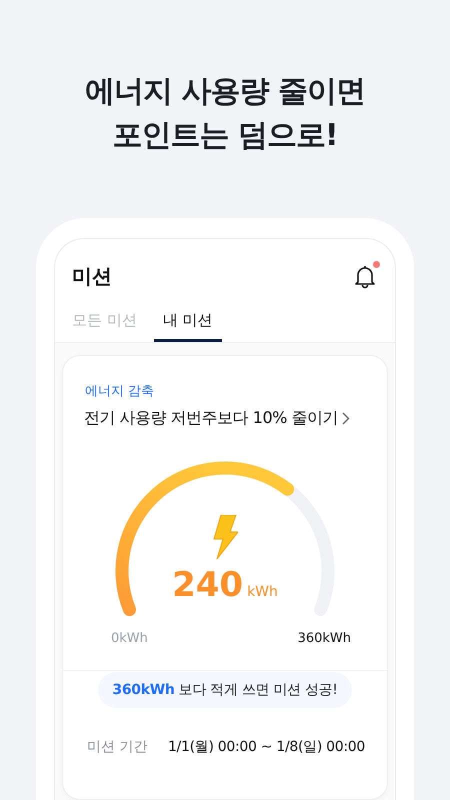 This screenshot has height=800, width=450. What do you see at coordinates (129, 638) in the screenshot?
I see `gauge-min-label: 0kWh` at bounding box center [129, 638].